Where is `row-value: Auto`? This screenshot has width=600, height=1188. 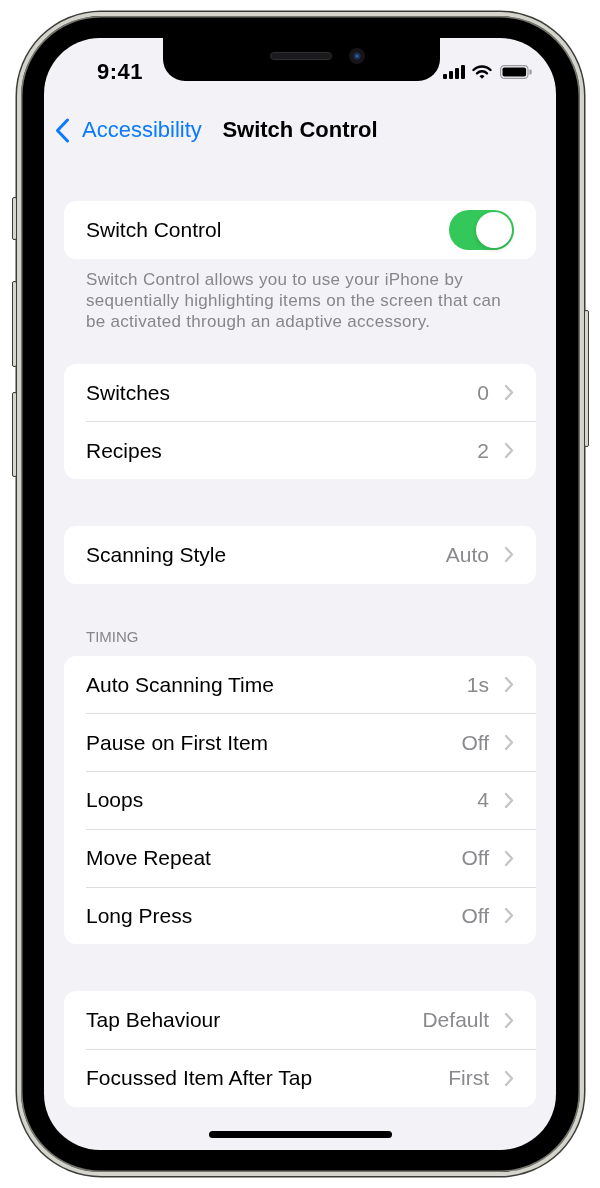 row-value: Auto is located at coordinates (467, 554).